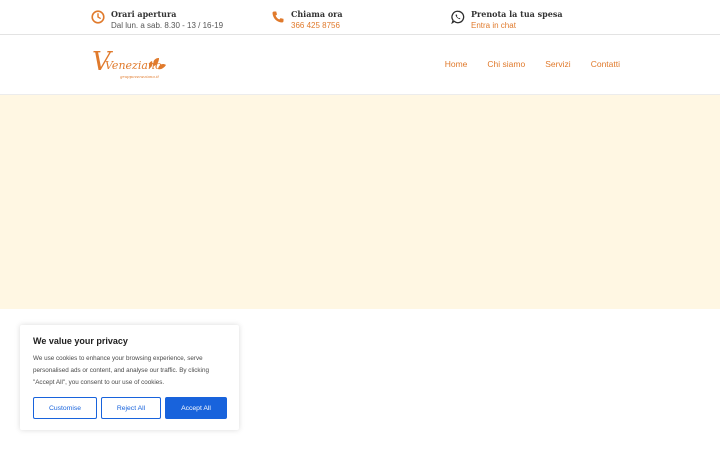 Image resolution: width=720 pixels, height=450 pixels. What do you see at coordinates (65, 408) in the screenshot?
I see `customise-button: Customise` at bounding box center [65, 408].